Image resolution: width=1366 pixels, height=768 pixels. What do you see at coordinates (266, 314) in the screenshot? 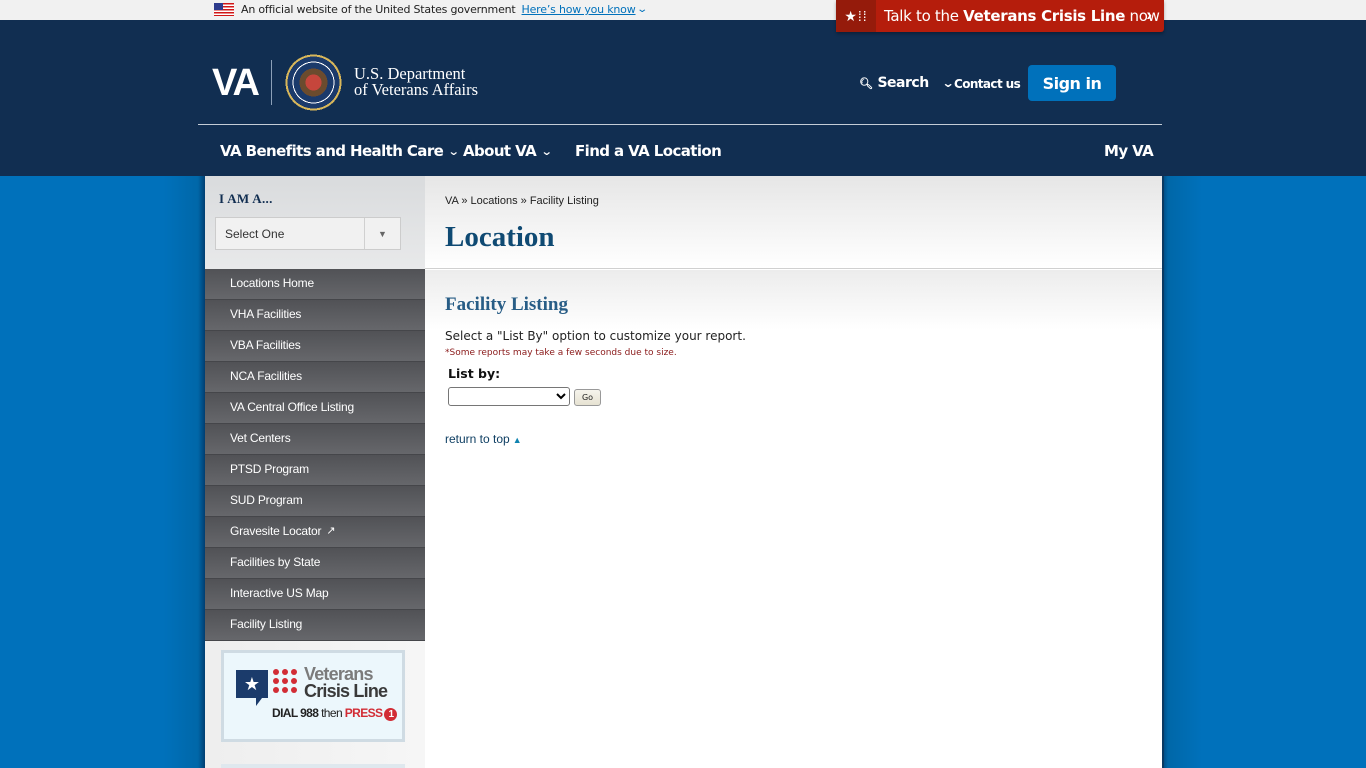
I see `sidebar-item-label: VHA Facilities` at bounding box center [266, 314].